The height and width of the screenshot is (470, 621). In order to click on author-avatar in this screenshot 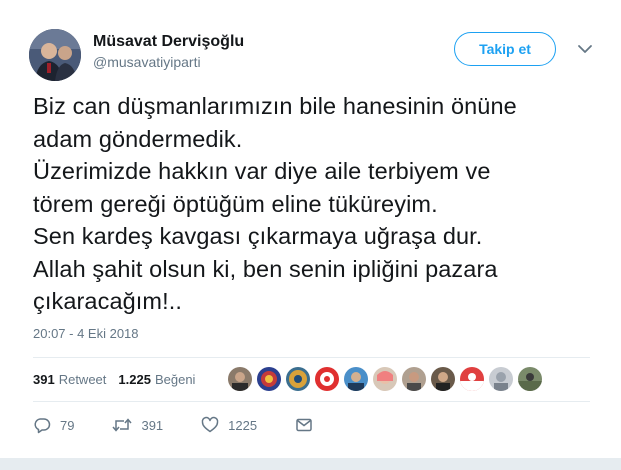, I will do `click(55, 55)`.